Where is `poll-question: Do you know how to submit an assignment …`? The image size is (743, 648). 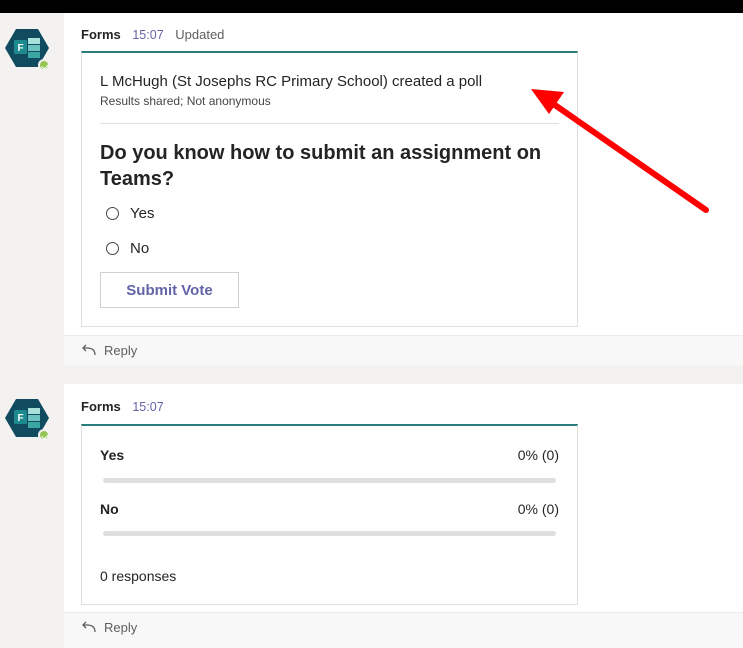 poll-question: Do you know how to submit an assignment … is located at coordinates (321, 166).